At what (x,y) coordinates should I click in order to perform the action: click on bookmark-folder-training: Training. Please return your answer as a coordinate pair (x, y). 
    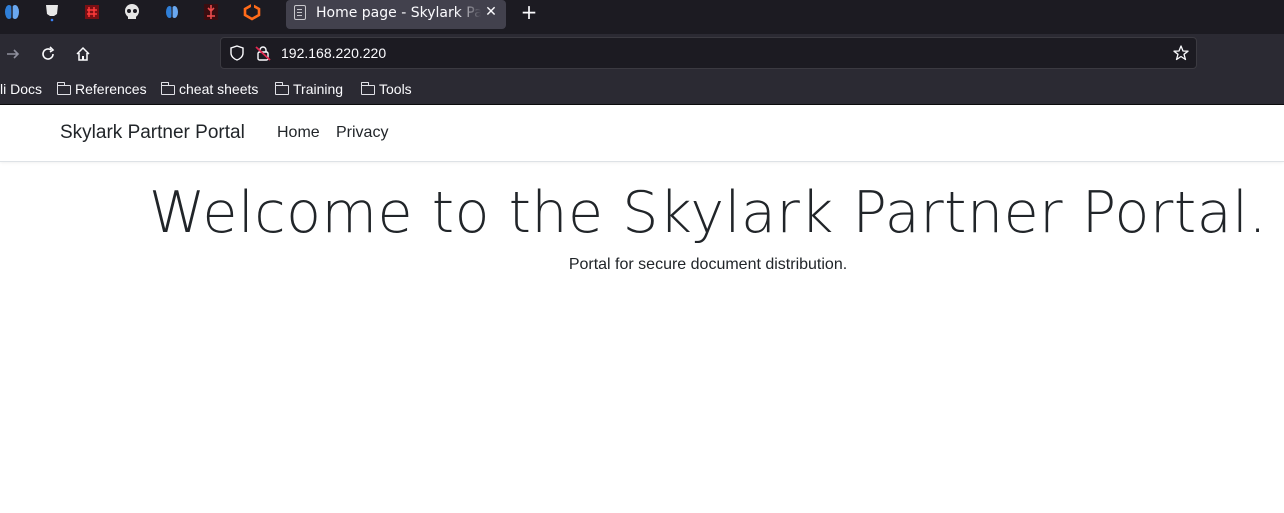
    Looking at the image, I should click on (309, 89).